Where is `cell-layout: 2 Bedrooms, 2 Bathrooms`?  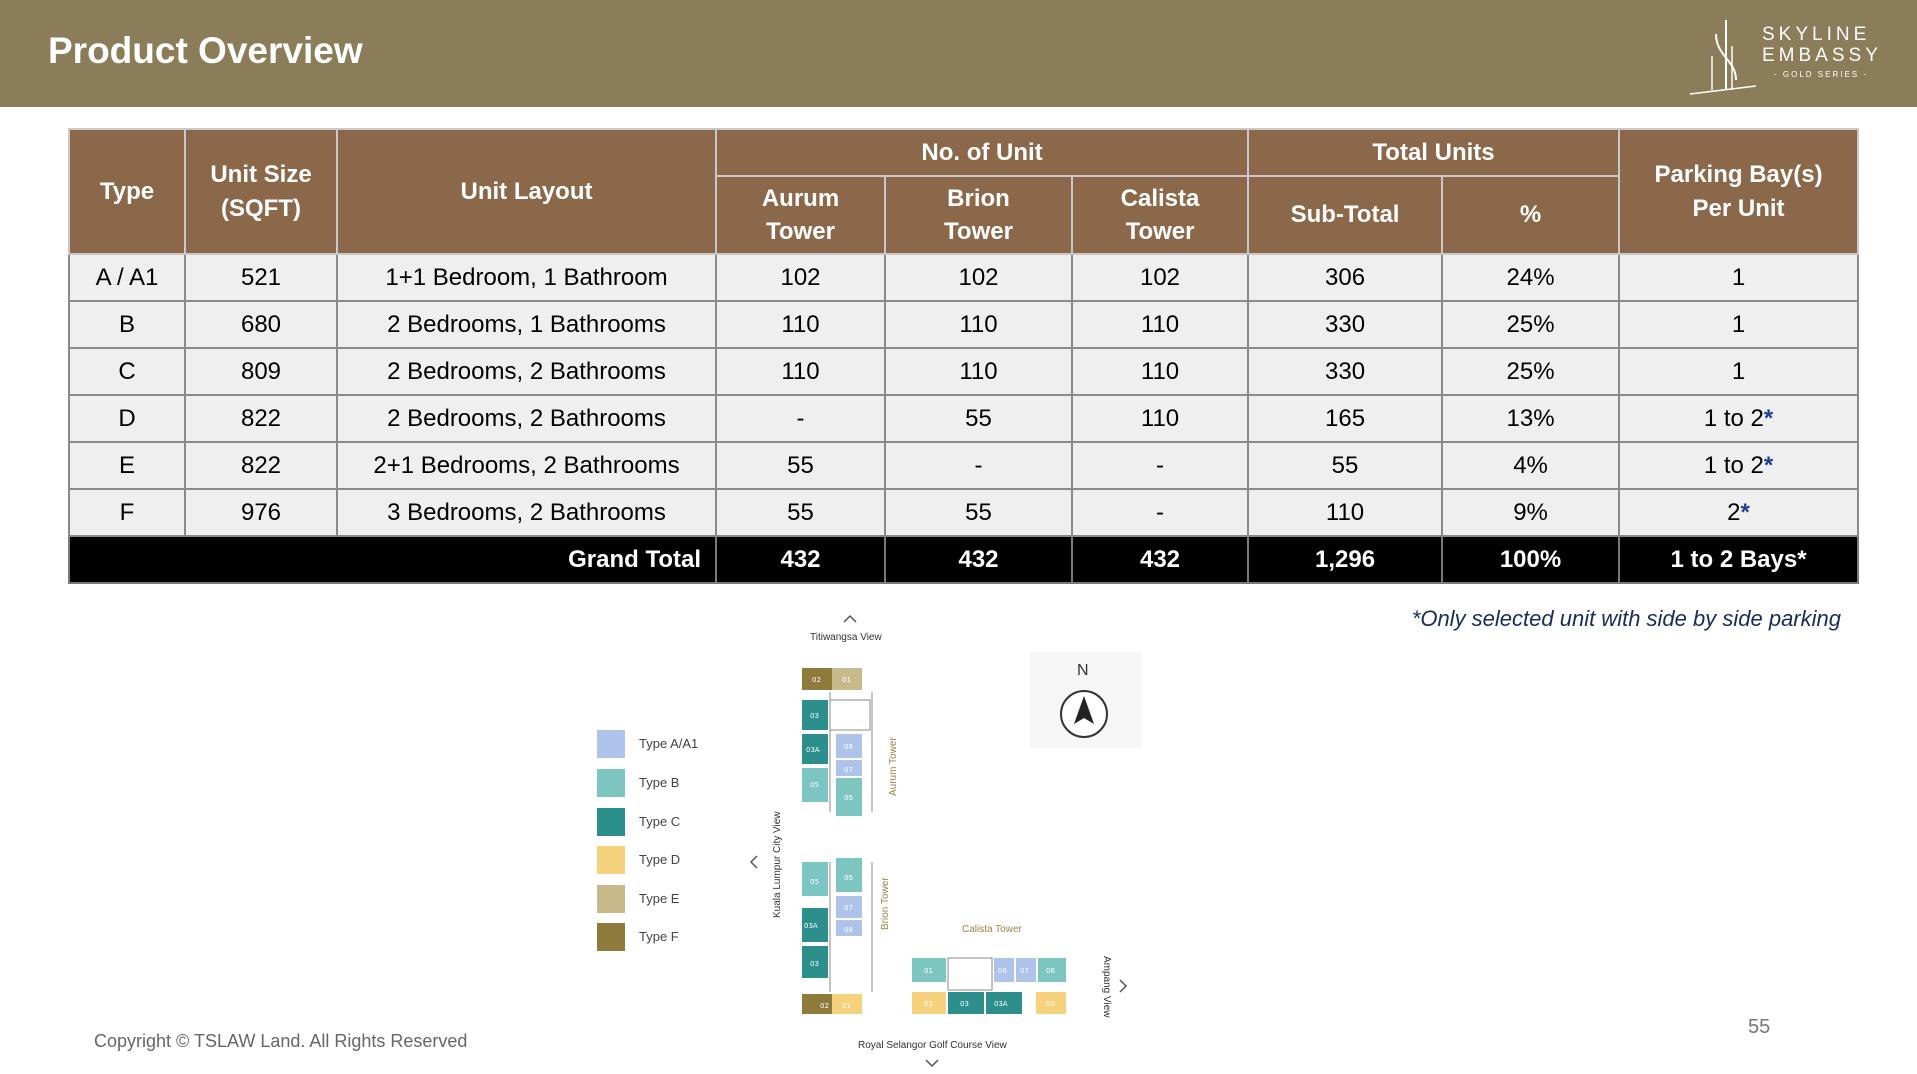 cell-layout: 2 Bedrooms, 2 Bathrooms is located at coordinates (526, 371).